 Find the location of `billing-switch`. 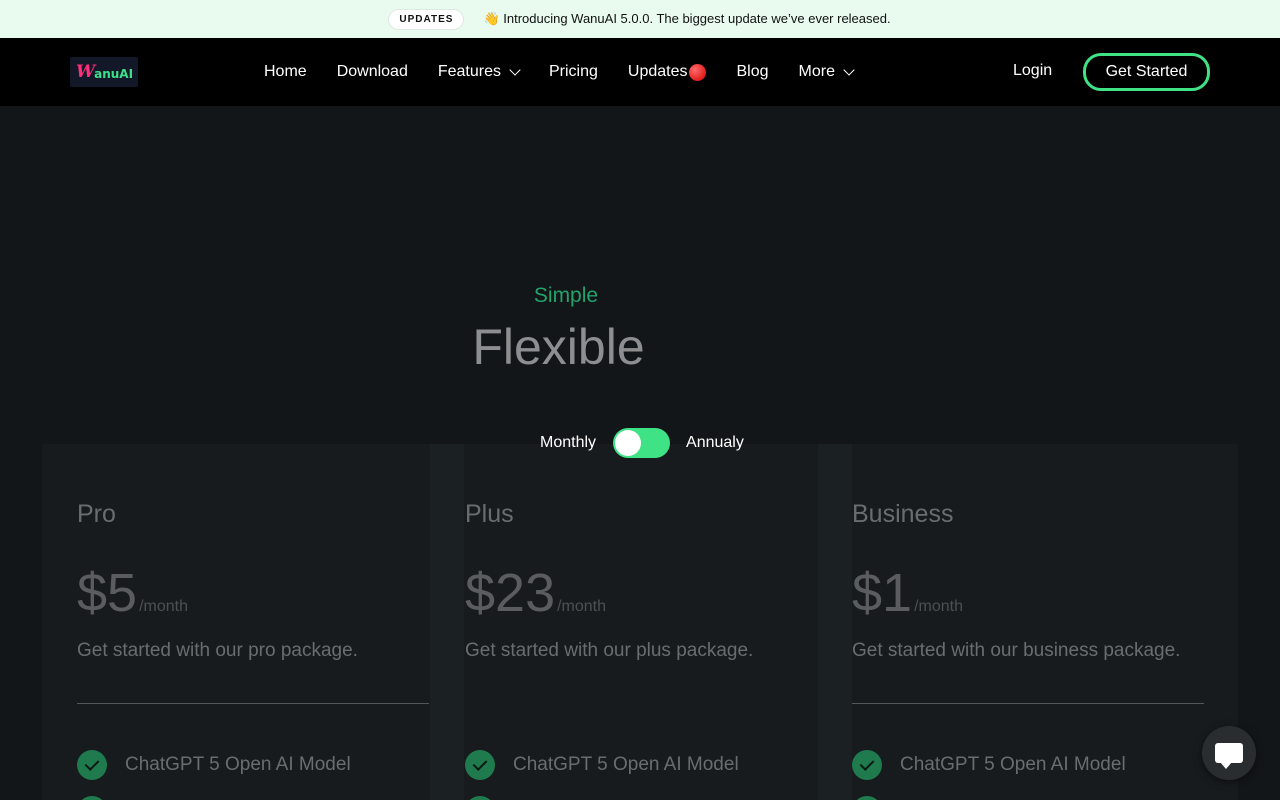

billing-switch is located at coordinates (642, 443).